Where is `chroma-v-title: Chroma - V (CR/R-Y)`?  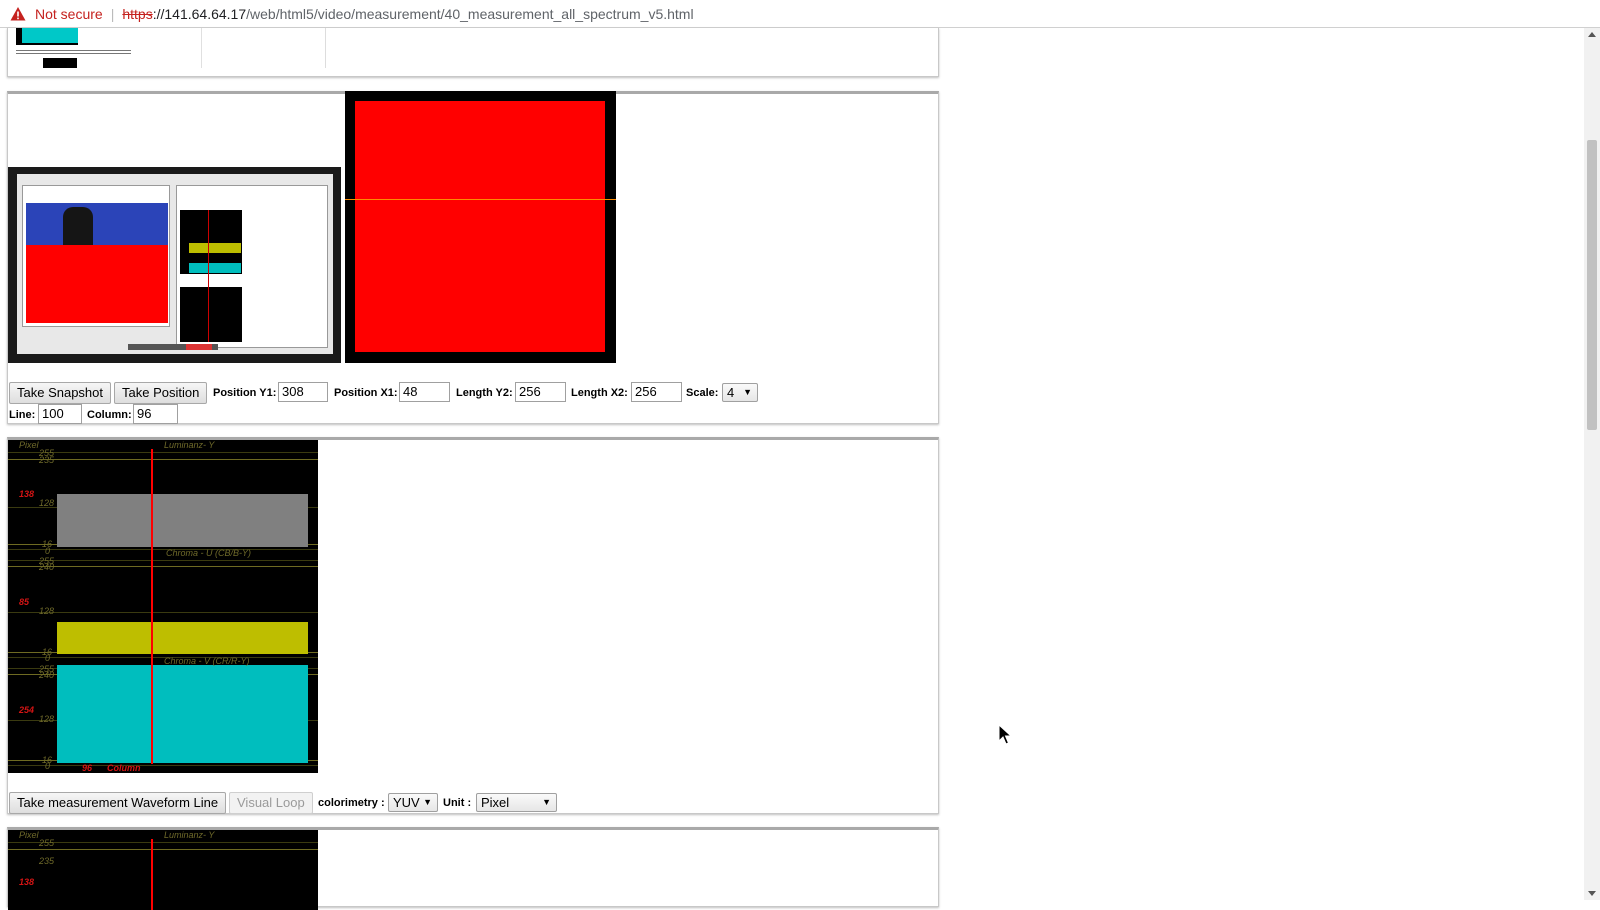 chroma-v-title: Chroma - V (CR/R-Y) is located at coordinates (207, 661).